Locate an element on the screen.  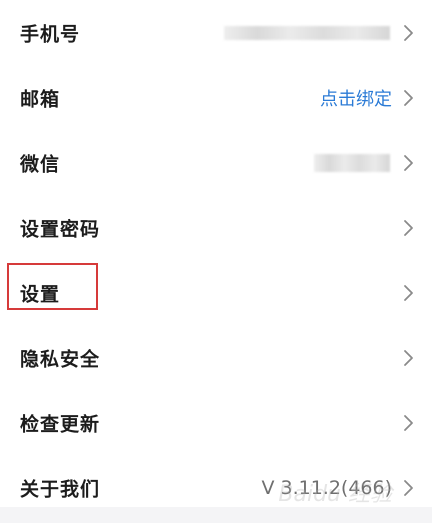
row-label-privacy: 隐私安全 is located at coordinates (60, 359).